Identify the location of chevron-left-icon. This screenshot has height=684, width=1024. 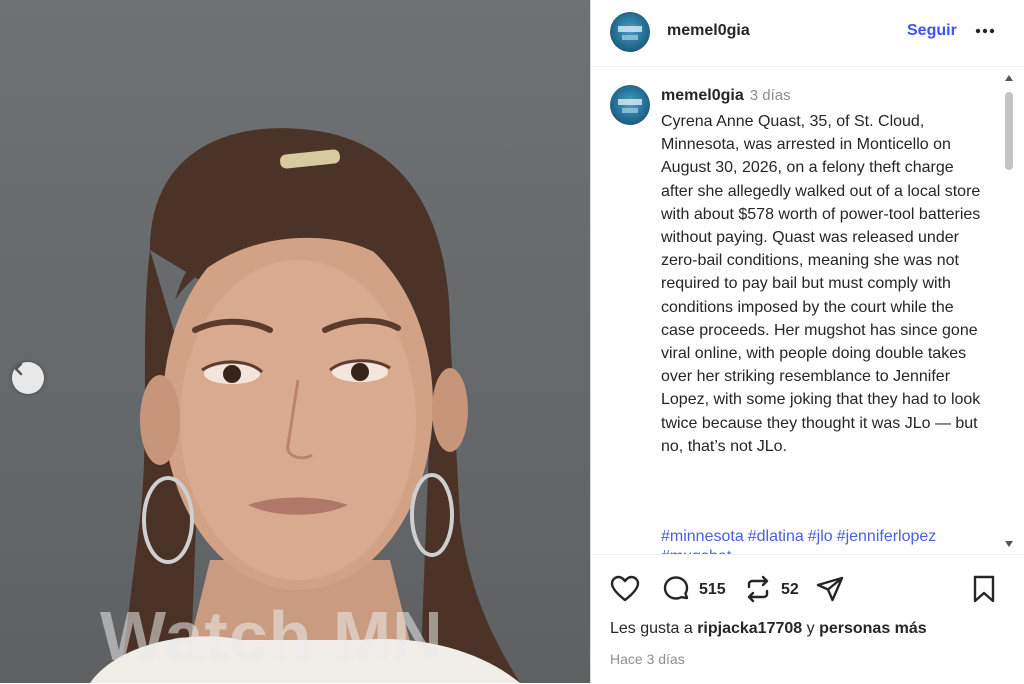
(18, 369).